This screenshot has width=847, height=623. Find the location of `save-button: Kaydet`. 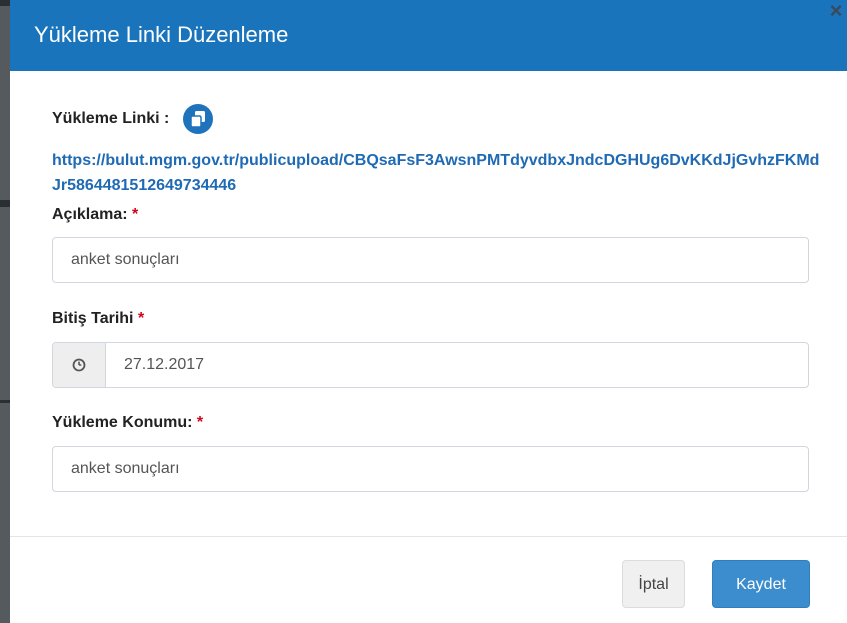

save-button: Kaydet is located at coordinates (761, 584).